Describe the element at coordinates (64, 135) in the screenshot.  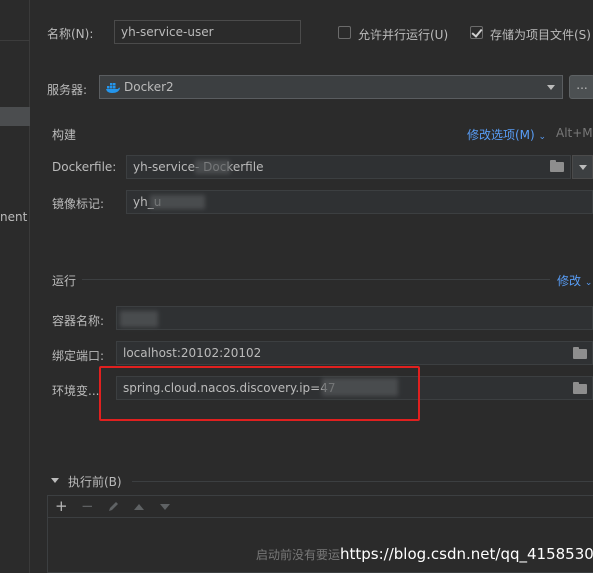
I see `build-section-title: 构建` at that location.